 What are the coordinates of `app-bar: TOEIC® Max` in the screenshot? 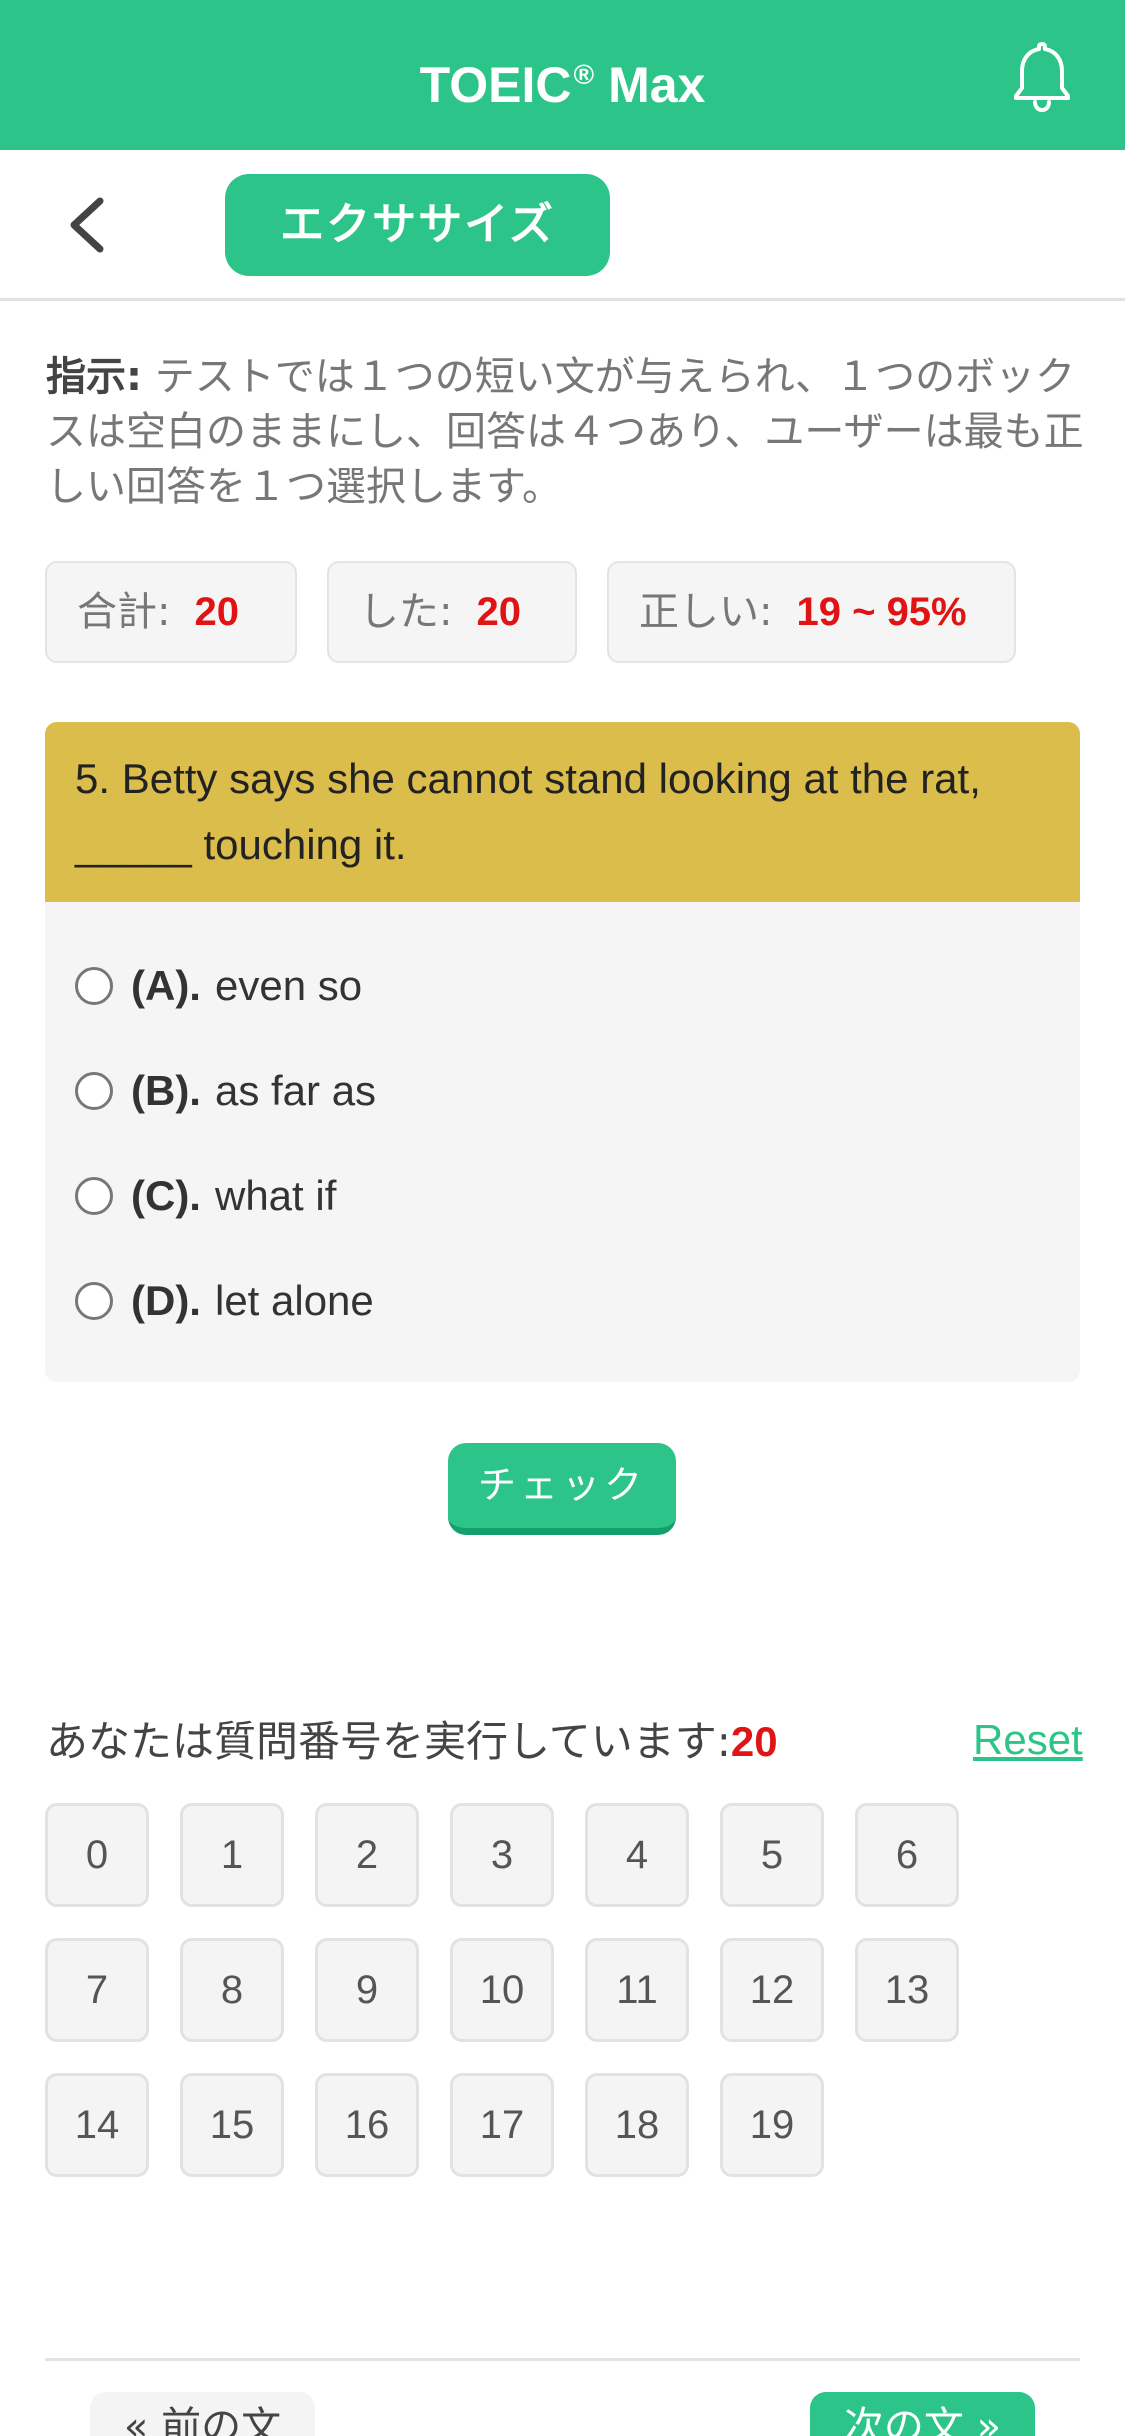 It's located at (562, 75).